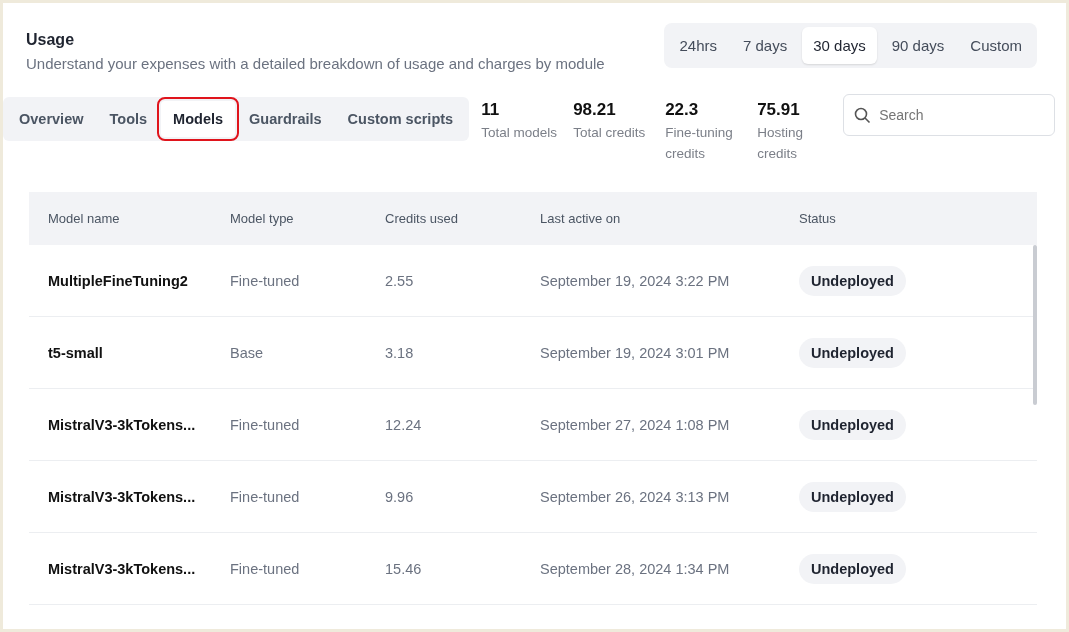 The width and height of the screenshot is (1069, 632). Describe the element at coordinates (765, 45) in the screenshot. I see `range-tab: 7 days` at that location.